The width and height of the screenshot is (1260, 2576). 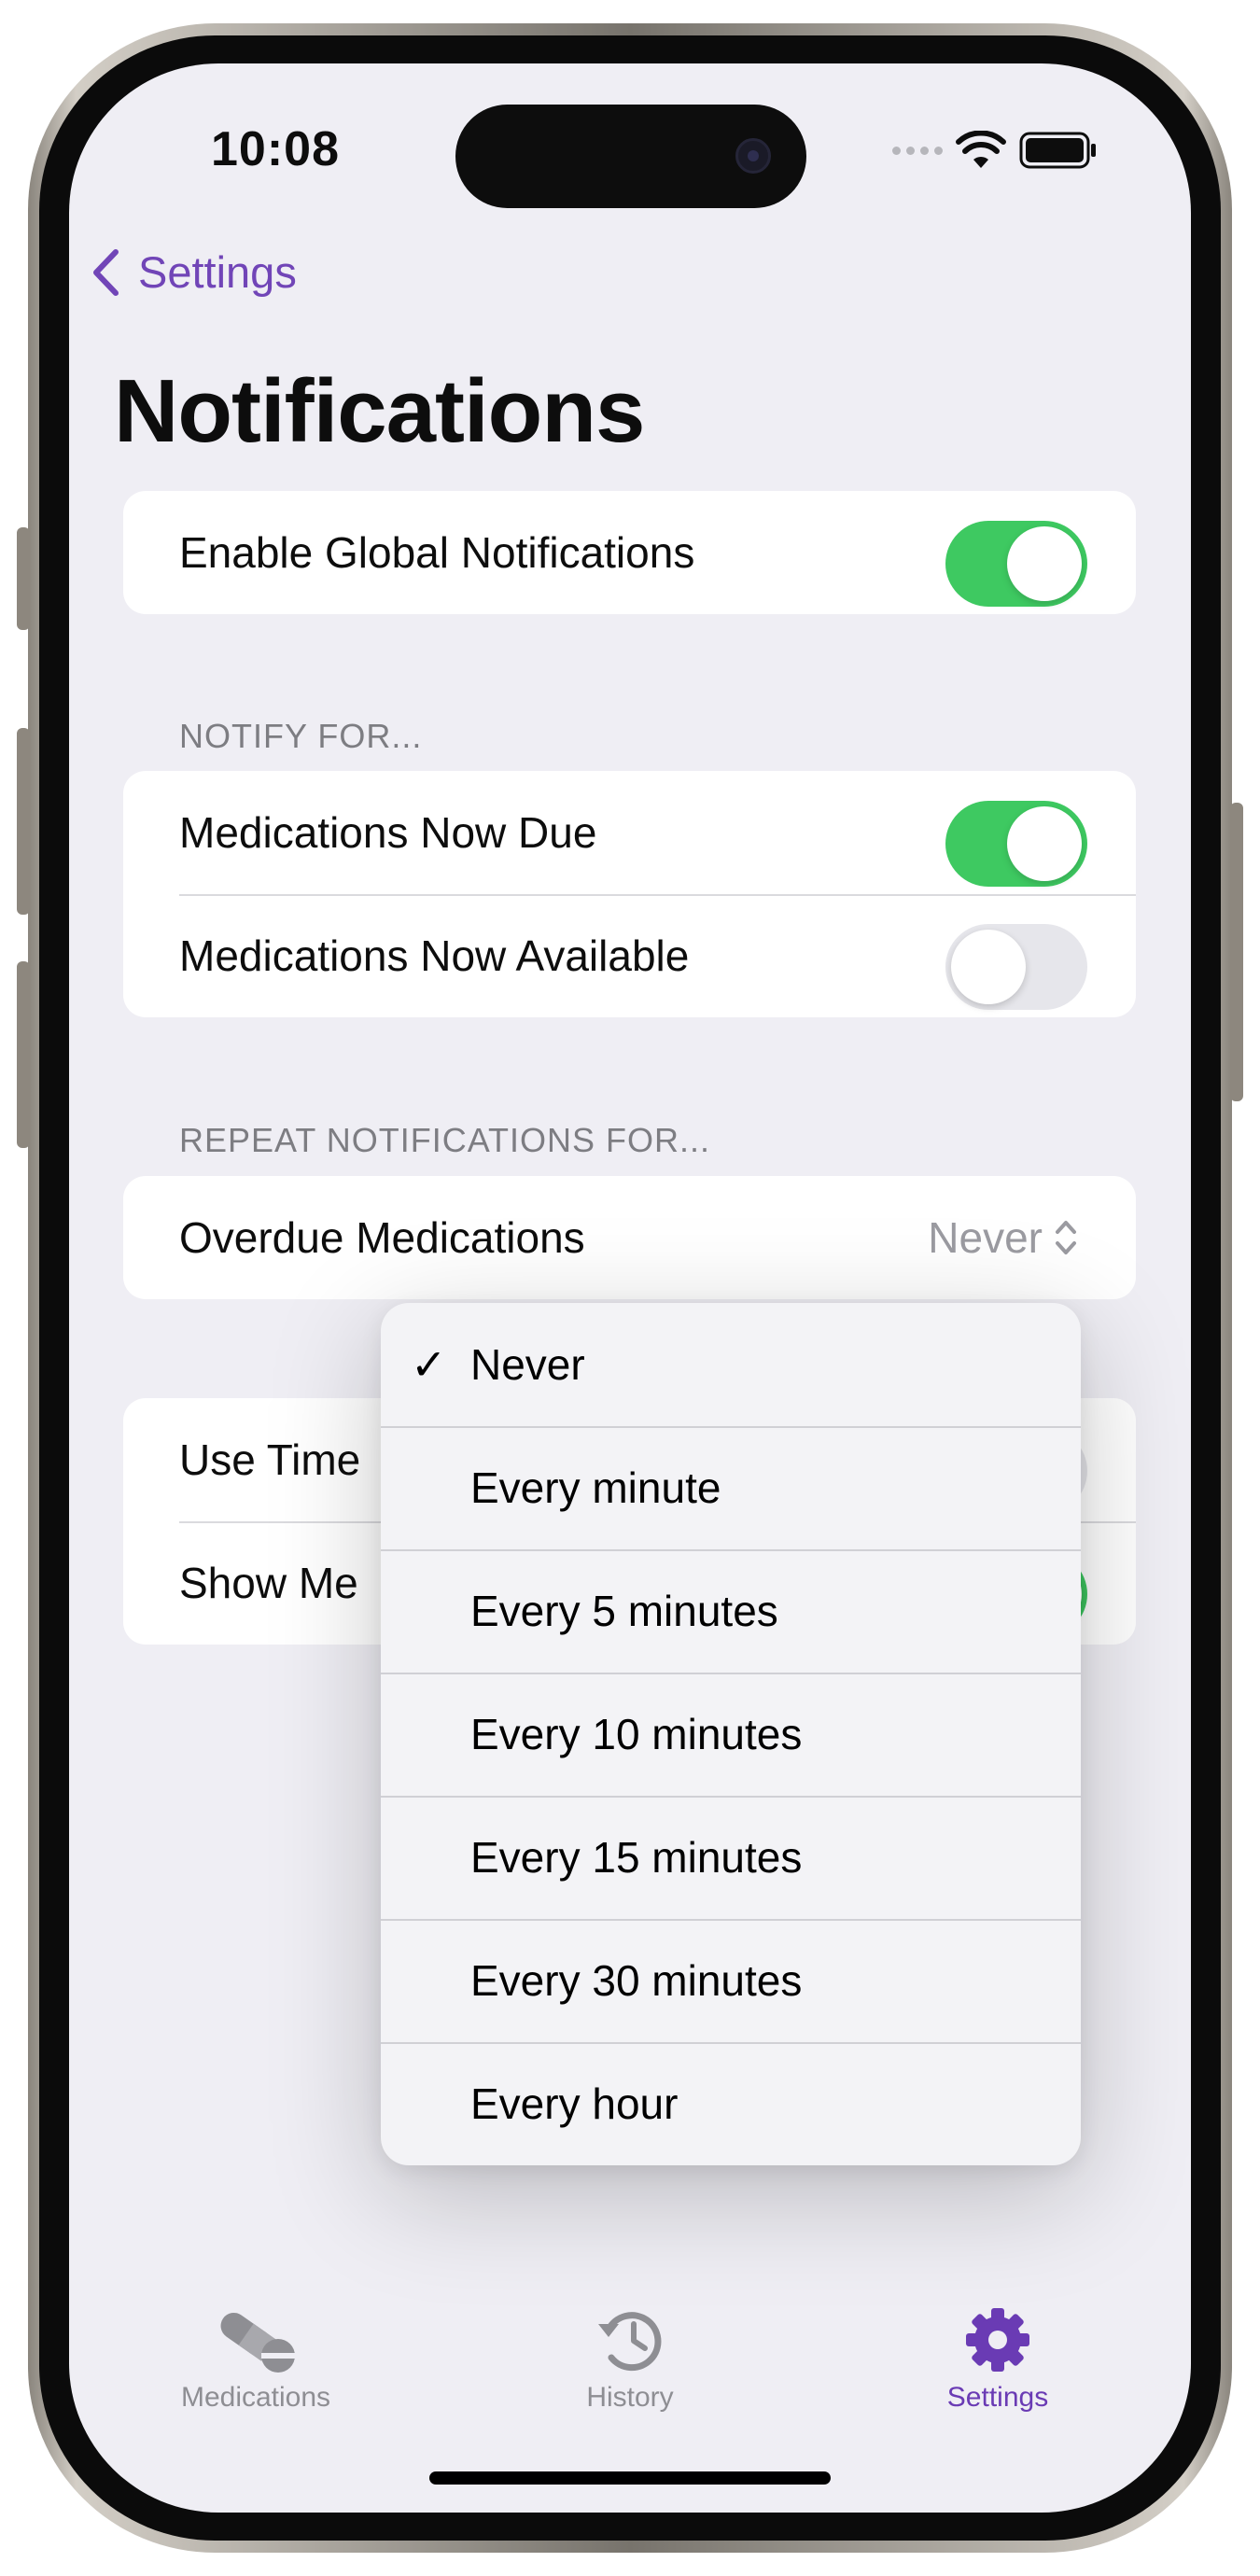 I want to click on side-button-power, so click(x=1236, y=952).